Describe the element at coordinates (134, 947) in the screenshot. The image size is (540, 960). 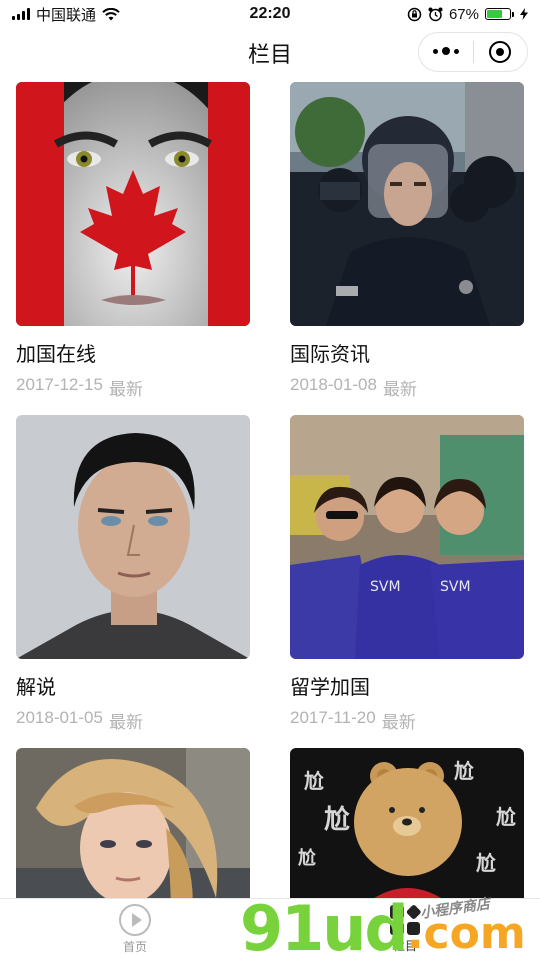
I see `tab-label: 首页` at that location.